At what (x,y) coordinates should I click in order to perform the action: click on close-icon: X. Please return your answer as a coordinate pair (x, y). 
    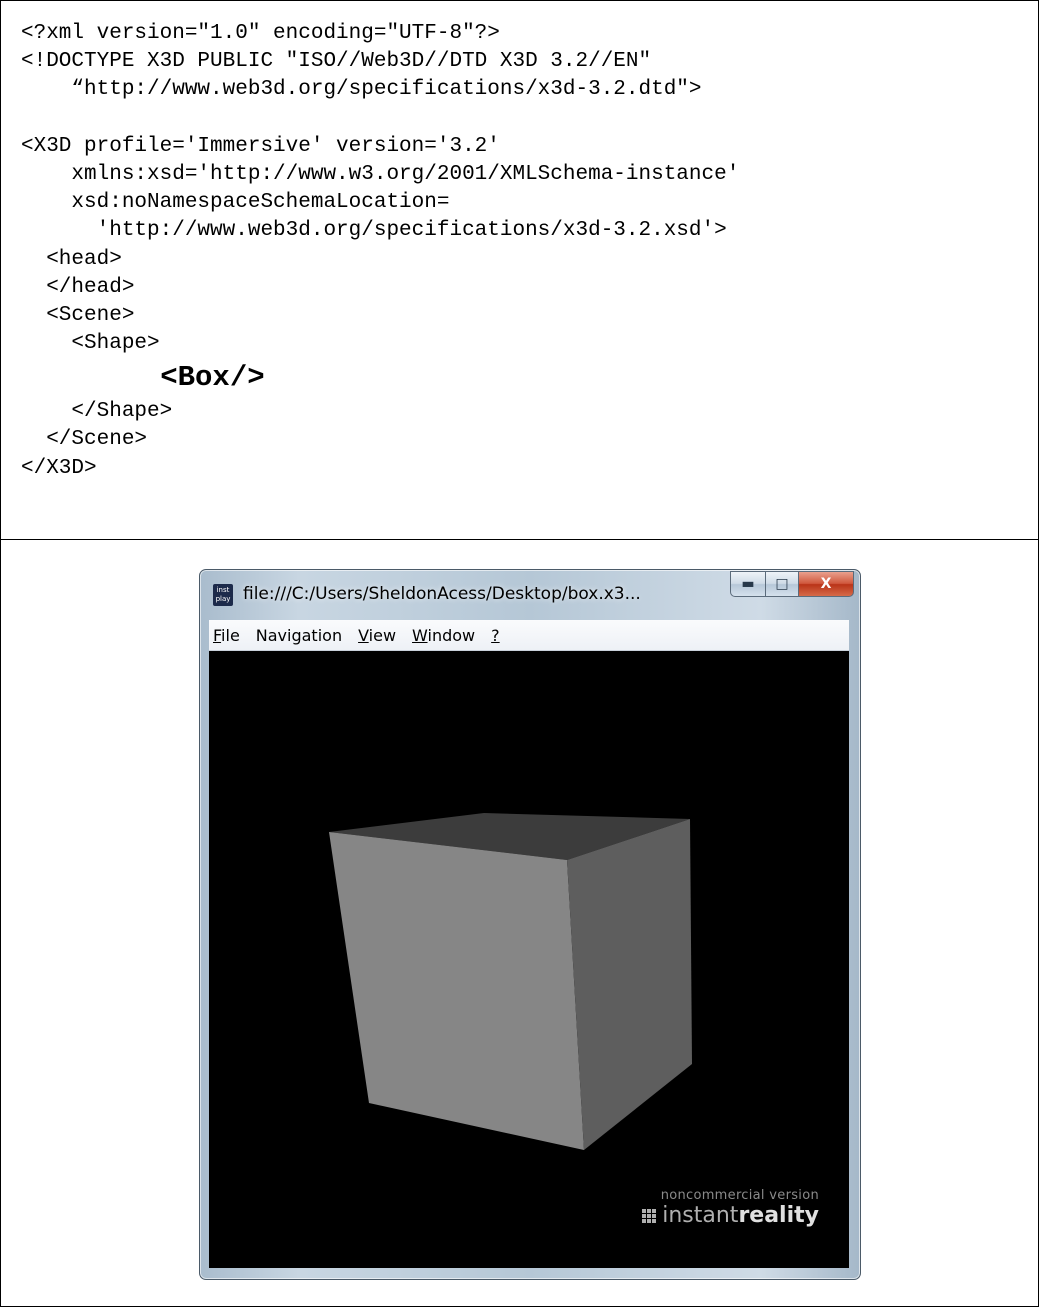
    Looking at the image, I should click on (826, 584).